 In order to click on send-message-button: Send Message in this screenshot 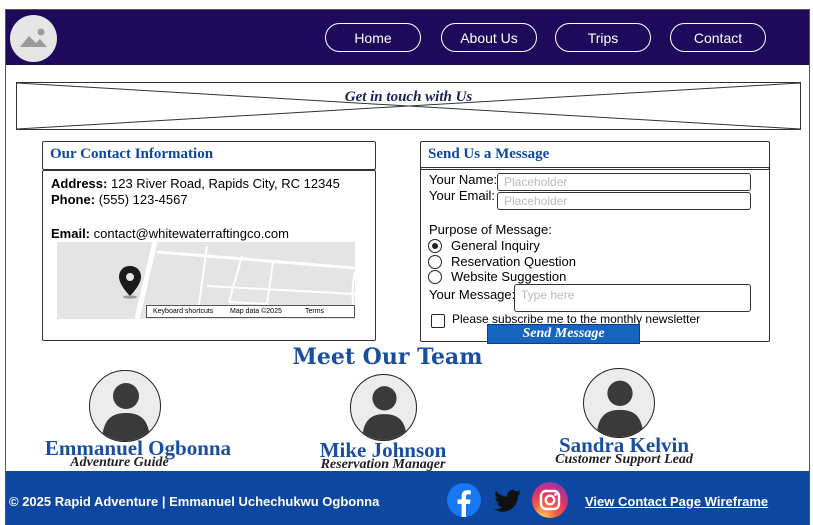, I will do `click(563, 334)`.